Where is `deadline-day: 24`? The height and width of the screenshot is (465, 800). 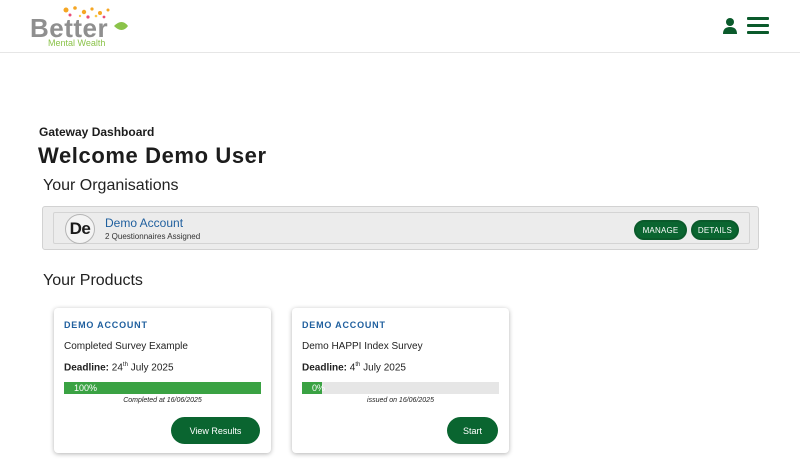 deadline-day: 24 is located at coordinates (117, 368).